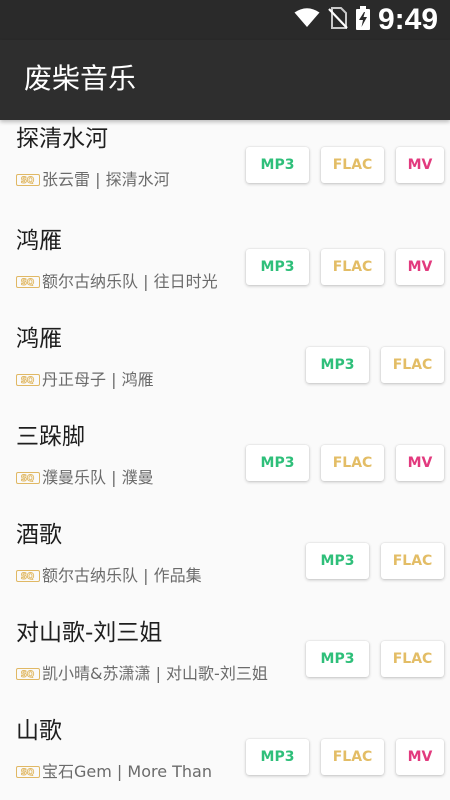 This screenshot has width=450, height=800. Describe the element at coordinates (106, 179) in the screenshot. I see `song-subtitle: 张云雷 | 探清水河` at that location.